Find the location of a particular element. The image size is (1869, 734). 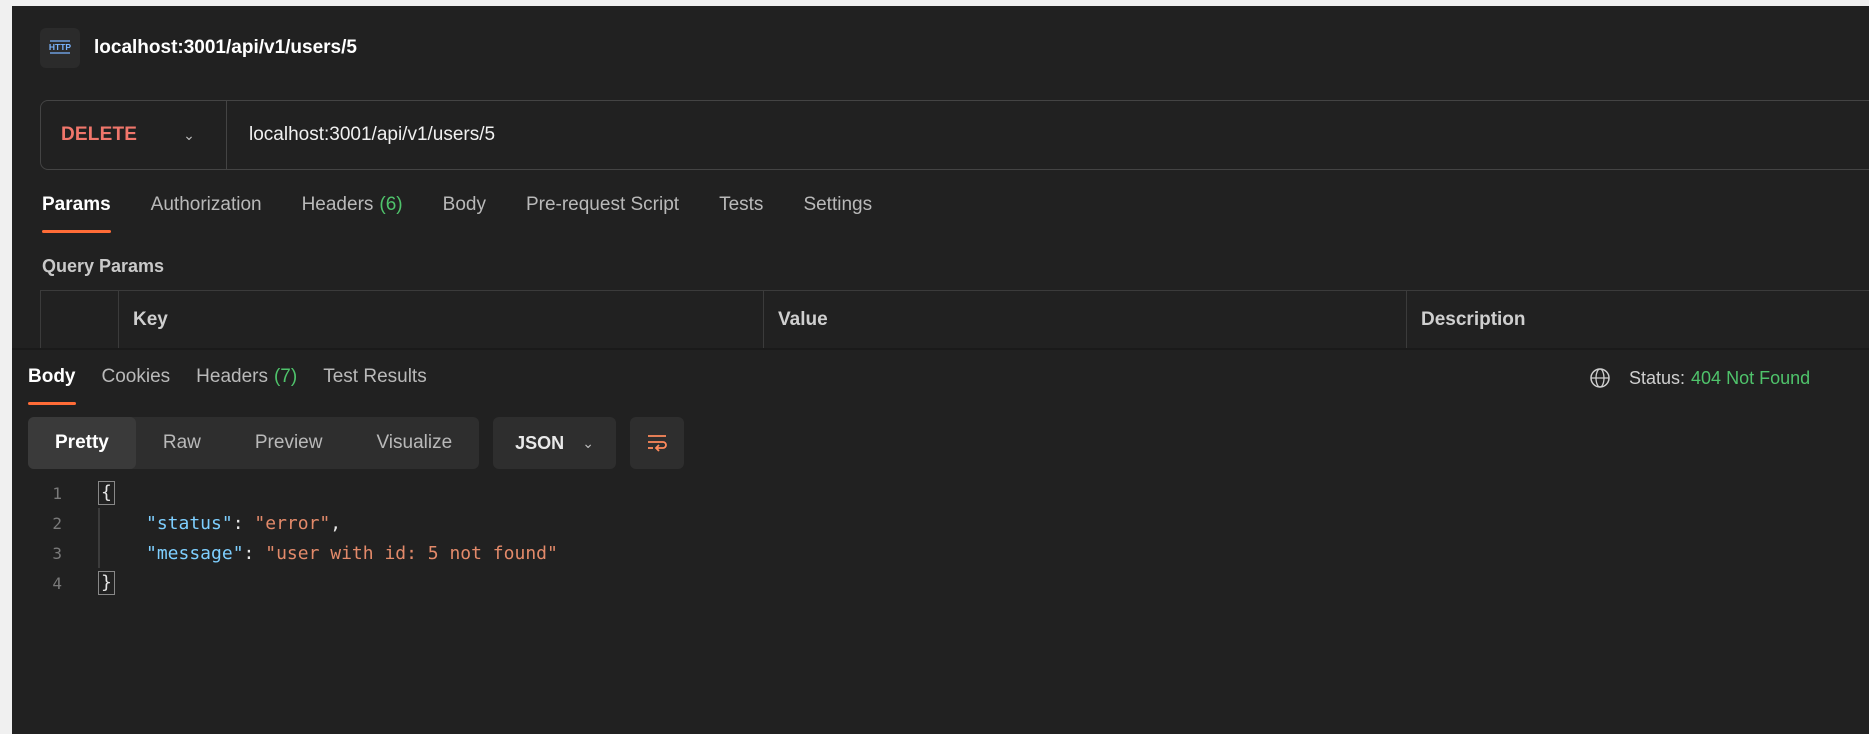

method-select: DELETE ⌄ is located at coordinates (134, 135).